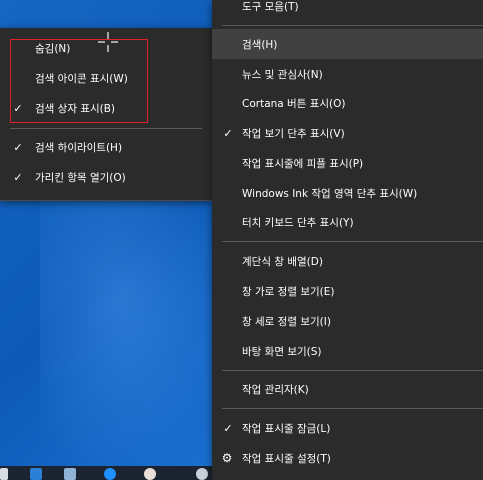  What do you see at coordinates (347, 291) in the screenshot?
I see `menu-item-show-windows-stacked: 창 가로 정렬 보기(E)` at bounding box center [347, 291].